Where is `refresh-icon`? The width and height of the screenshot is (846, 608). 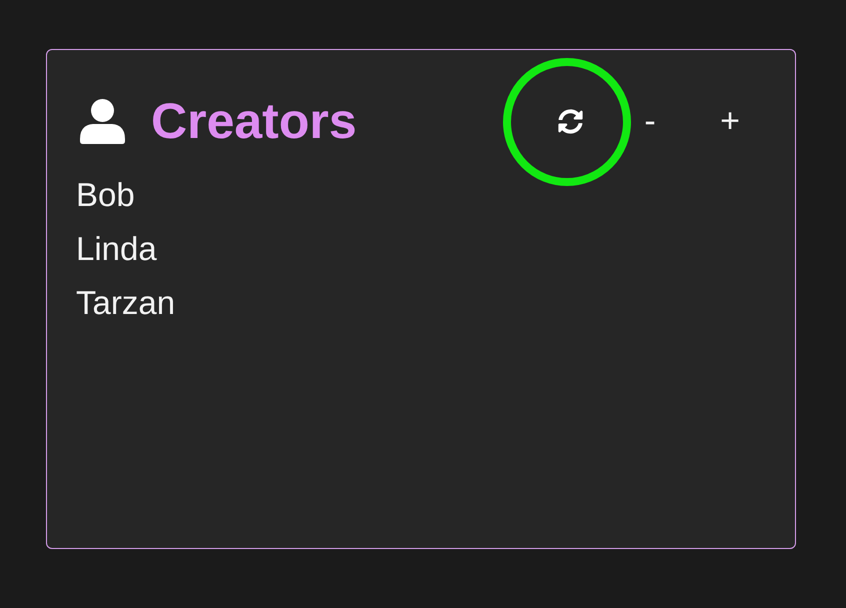 refresh-icon is located at coordinates (570, 121).